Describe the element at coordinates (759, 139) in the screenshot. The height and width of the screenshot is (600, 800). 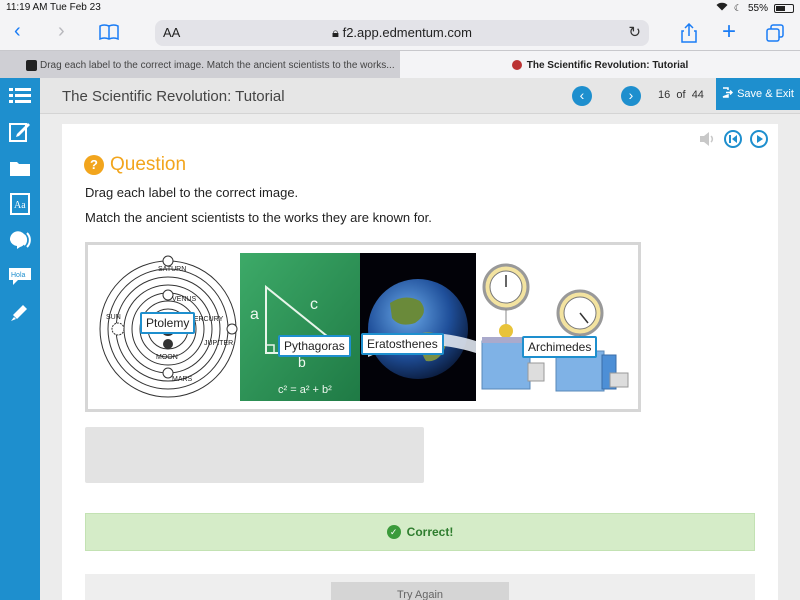
I see `play-audio-icon` at that location.